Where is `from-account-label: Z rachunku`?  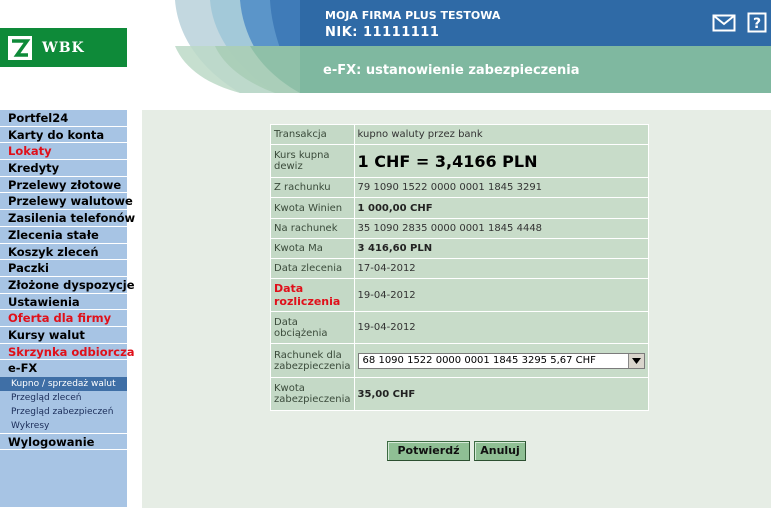 from-account-label: Z rachunku is located at coordinates (312, 187).